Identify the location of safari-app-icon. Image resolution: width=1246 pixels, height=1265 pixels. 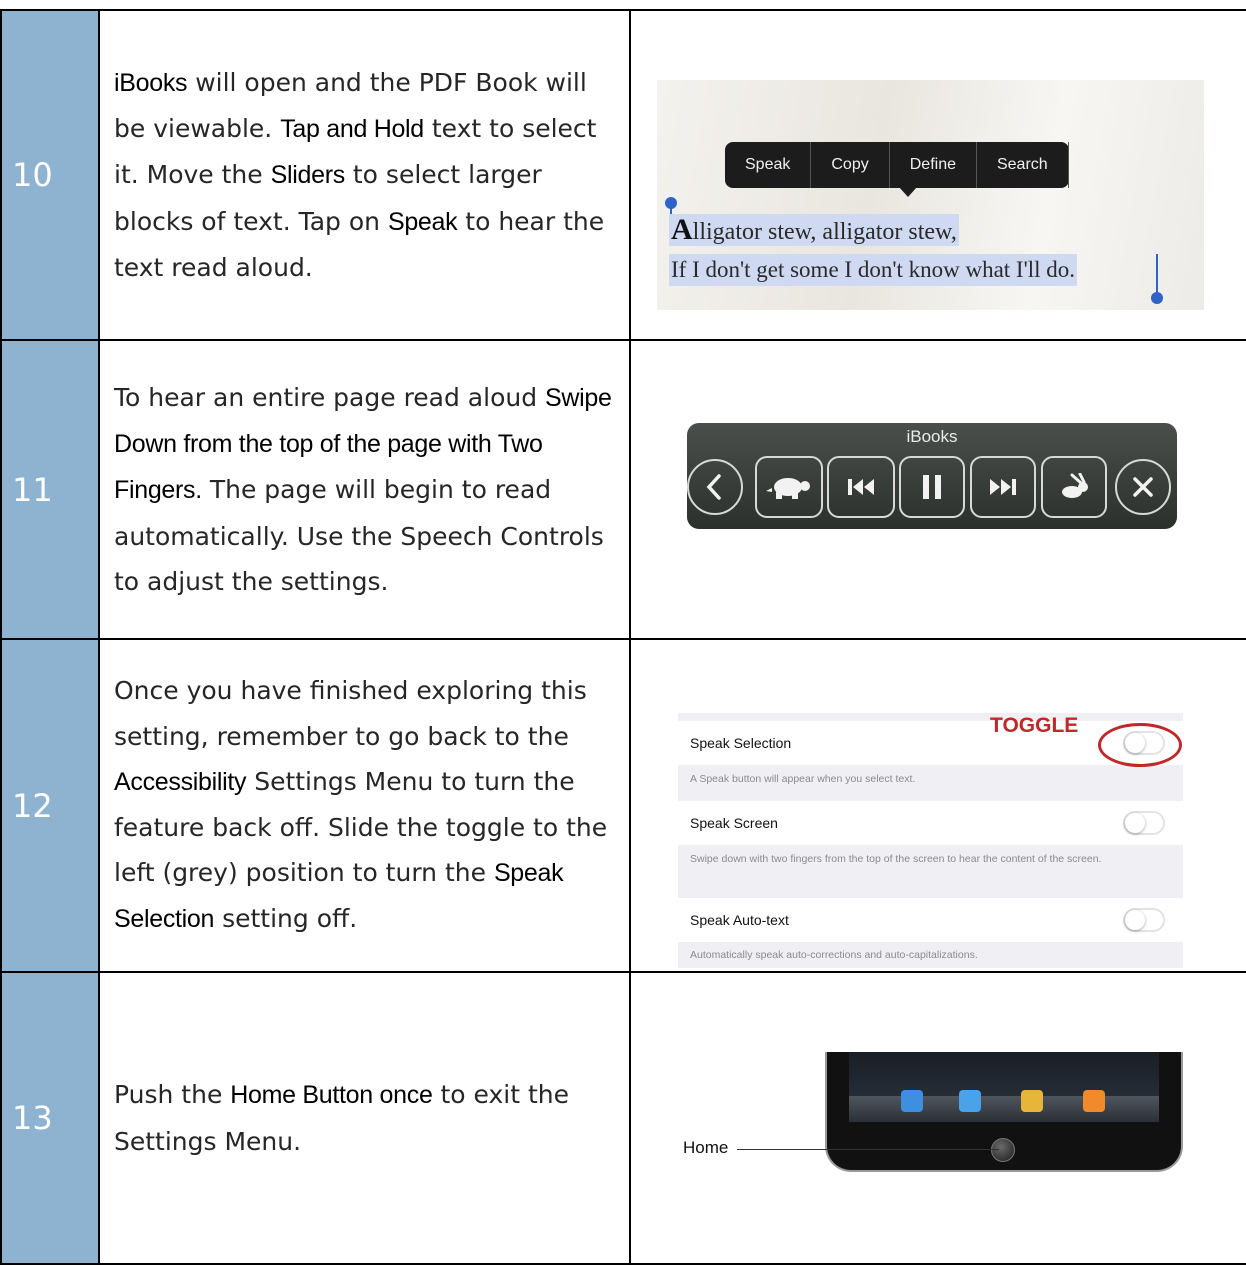
(912, 1101).